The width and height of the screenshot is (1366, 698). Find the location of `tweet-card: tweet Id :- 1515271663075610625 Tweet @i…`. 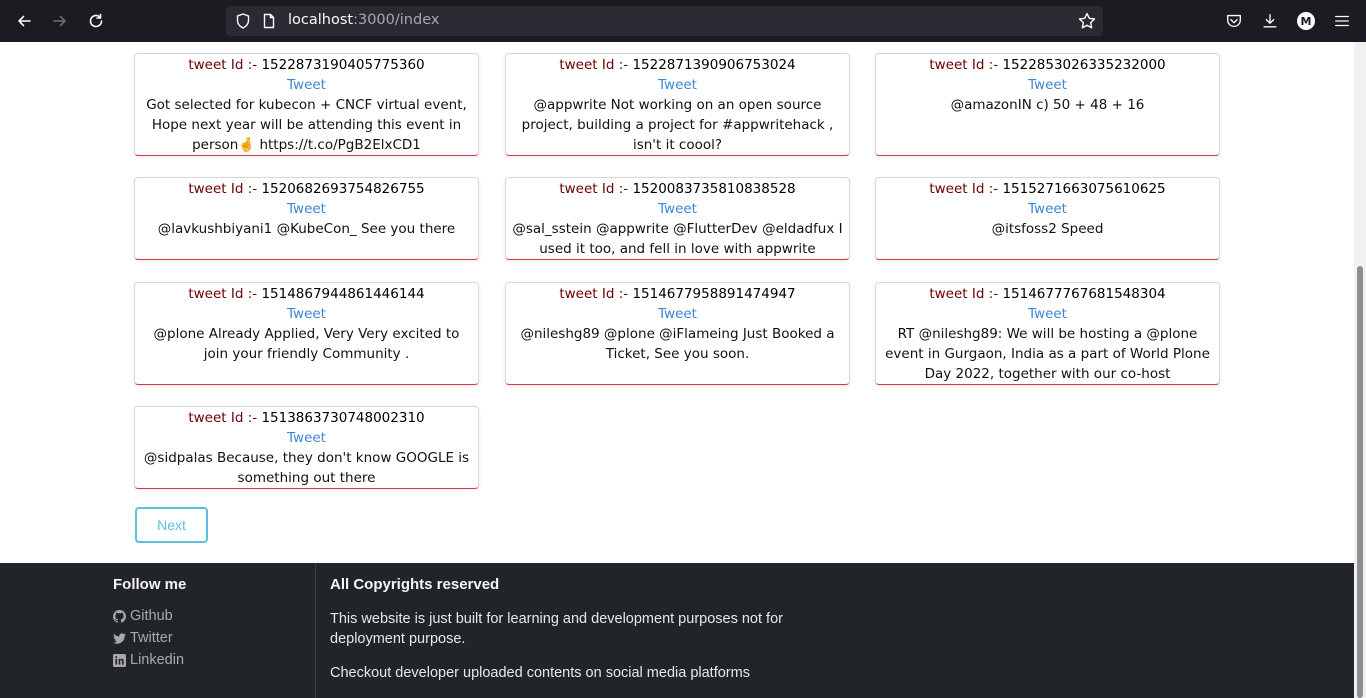

tweet-card: tweet Id :- 1515271663075610625 Tweet @i… is located at coordinates (1047, 218).